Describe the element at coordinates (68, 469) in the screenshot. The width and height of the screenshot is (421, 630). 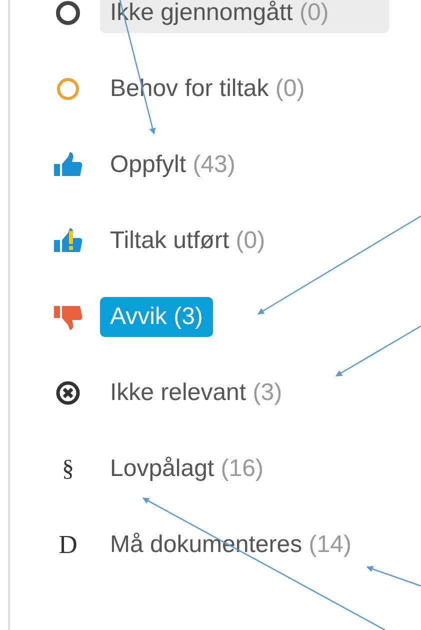
I see `section-icon: §` at that location.